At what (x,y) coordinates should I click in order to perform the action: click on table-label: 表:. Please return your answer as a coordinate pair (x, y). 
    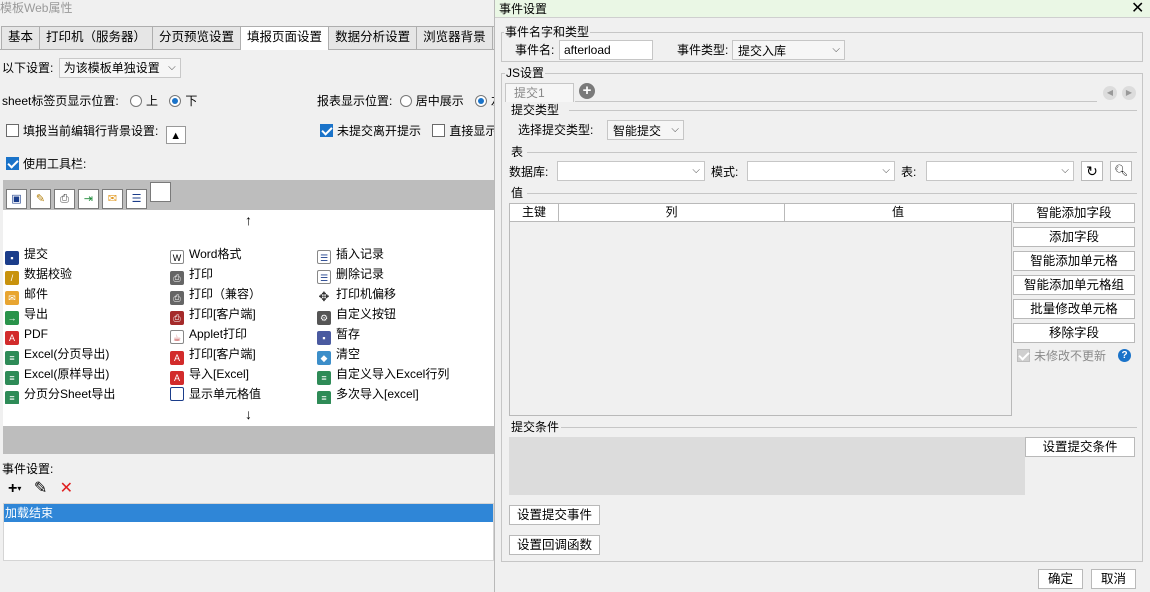
    Looking at the image, I should click on (909, 172).